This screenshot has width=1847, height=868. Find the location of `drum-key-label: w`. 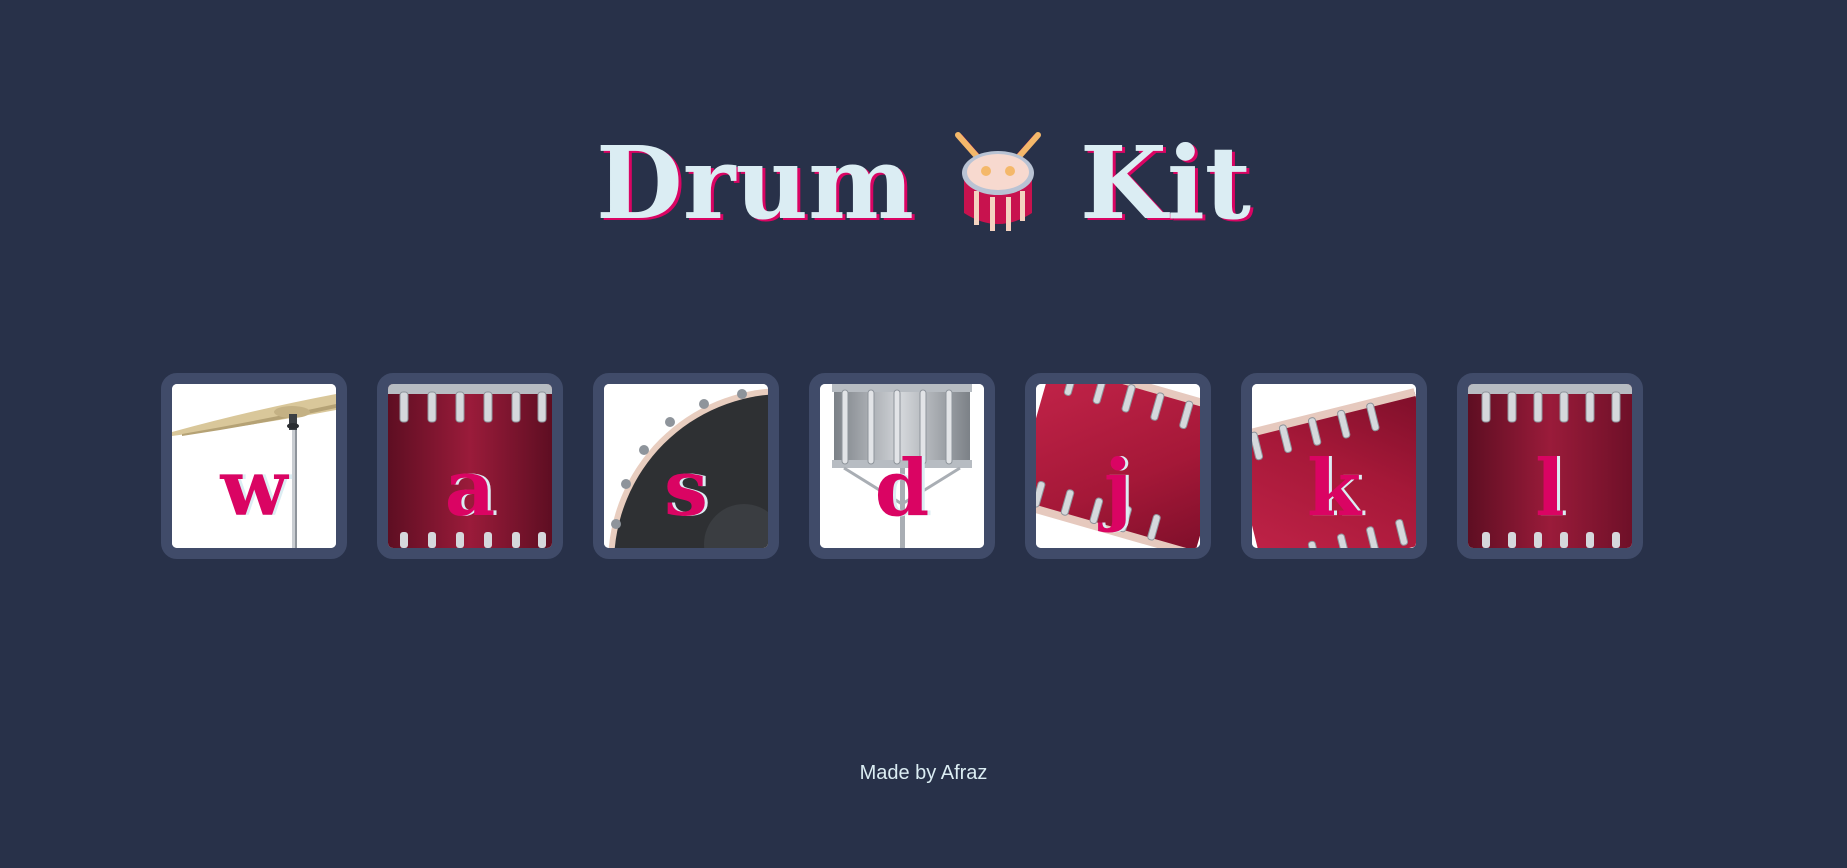

drum-key-label: w is located at coordinates (254, 488).